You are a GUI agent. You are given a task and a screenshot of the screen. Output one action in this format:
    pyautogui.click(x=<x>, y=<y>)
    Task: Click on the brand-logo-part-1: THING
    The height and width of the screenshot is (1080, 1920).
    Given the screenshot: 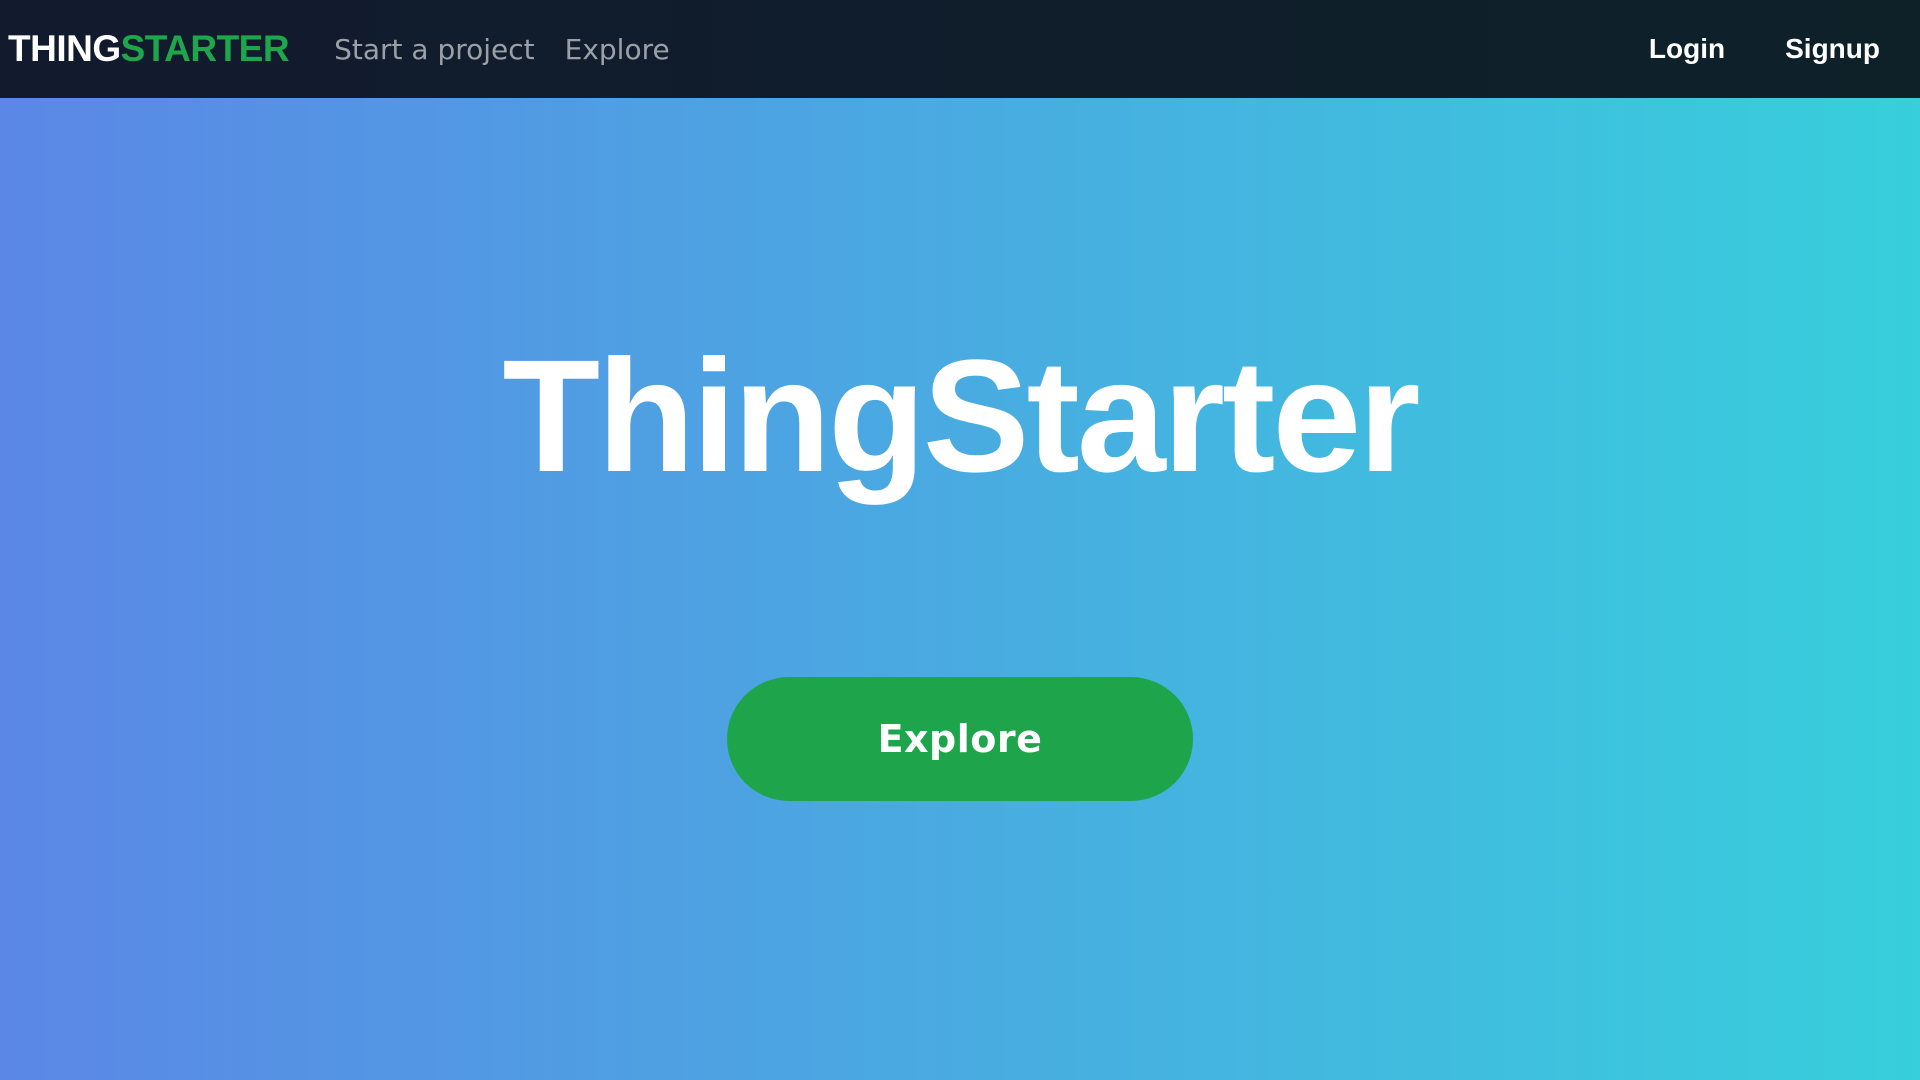 What is the action you would take?
    pyautogui.click(x=64, y=48)
    